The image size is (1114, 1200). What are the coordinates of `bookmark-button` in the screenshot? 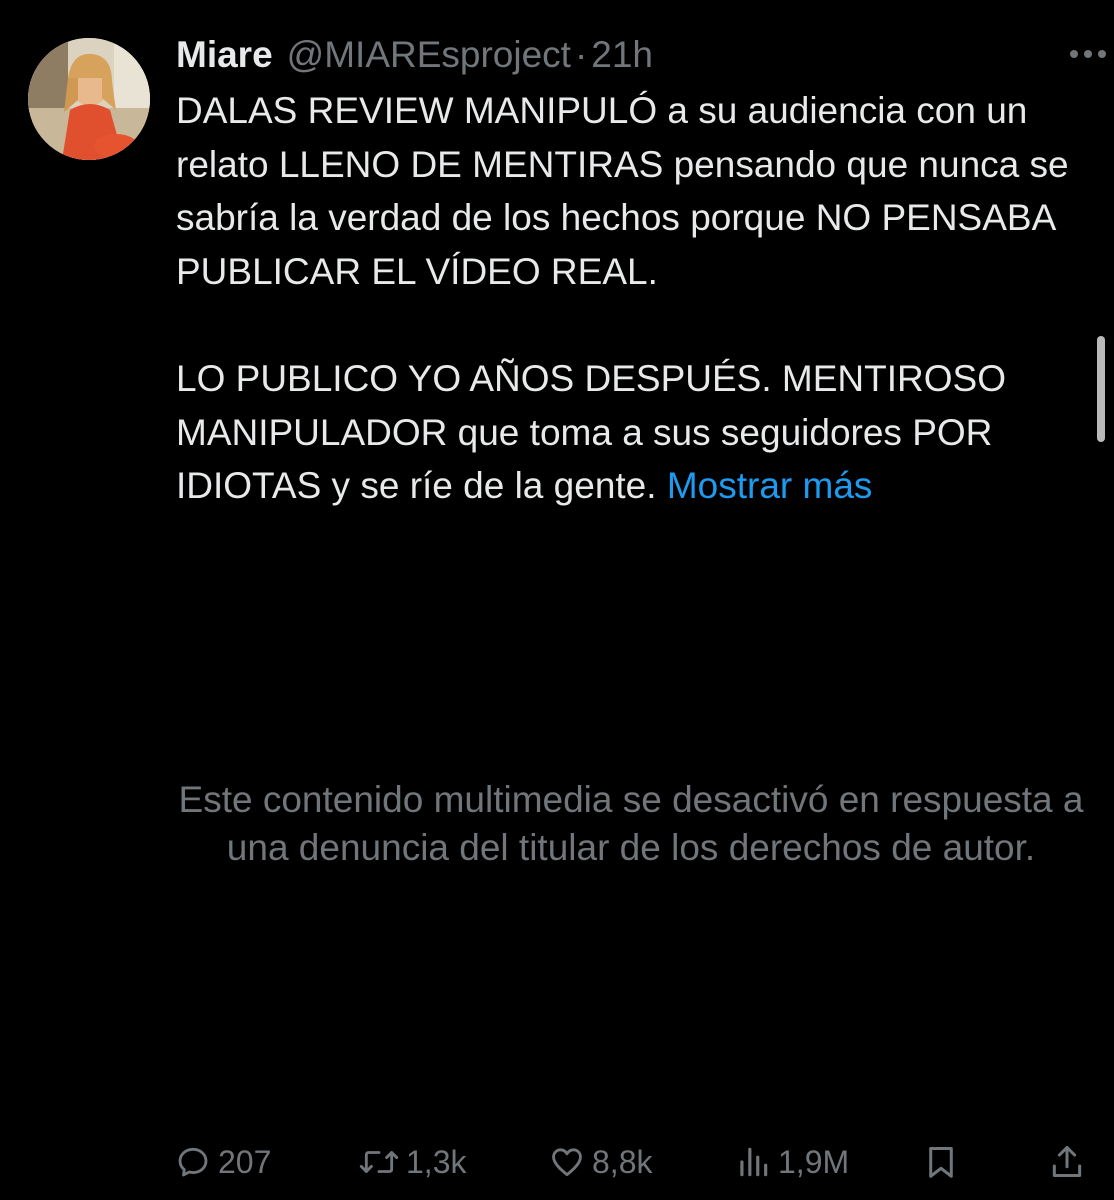 It's located at (941, 1162).